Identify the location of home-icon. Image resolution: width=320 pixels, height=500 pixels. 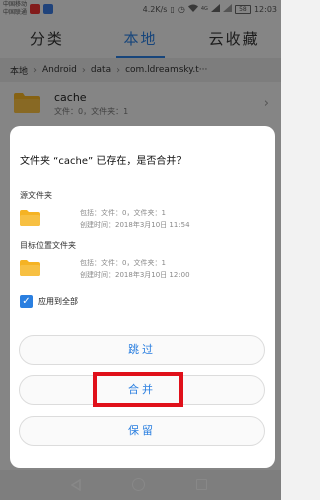
(138, 484).